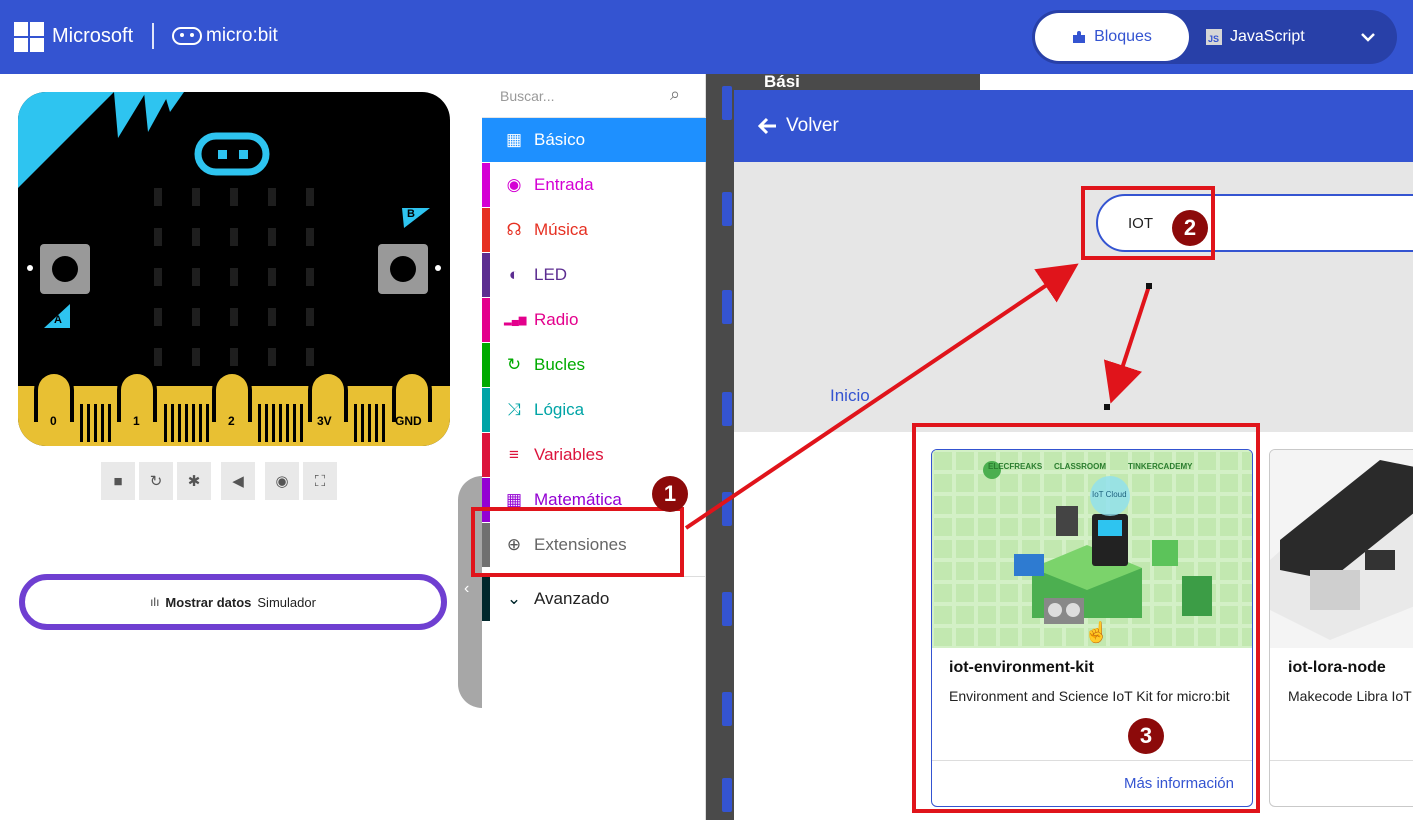 This screenshot has width=1413, height=820. What do you see at coordinates (1271, 37) in the screenshot?
I see `javascript-button: JS JavaScript` at bounding box center [1271, 37].